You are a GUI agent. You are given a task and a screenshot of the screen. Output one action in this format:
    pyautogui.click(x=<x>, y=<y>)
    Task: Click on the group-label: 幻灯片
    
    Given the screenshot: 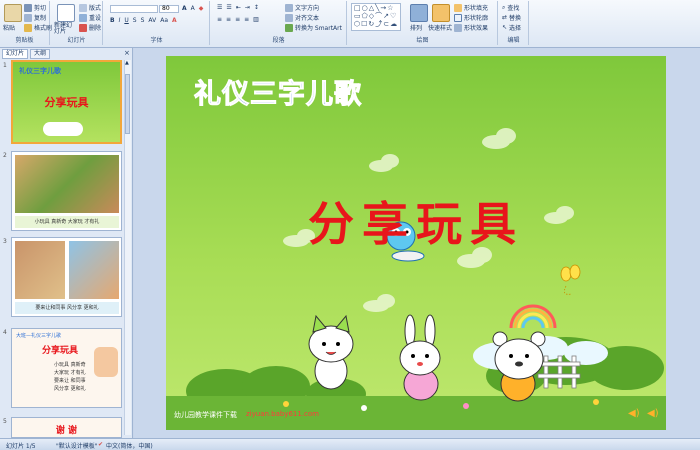 What is the action you would take?
    pyautogui.click(x=76, y=40)
    